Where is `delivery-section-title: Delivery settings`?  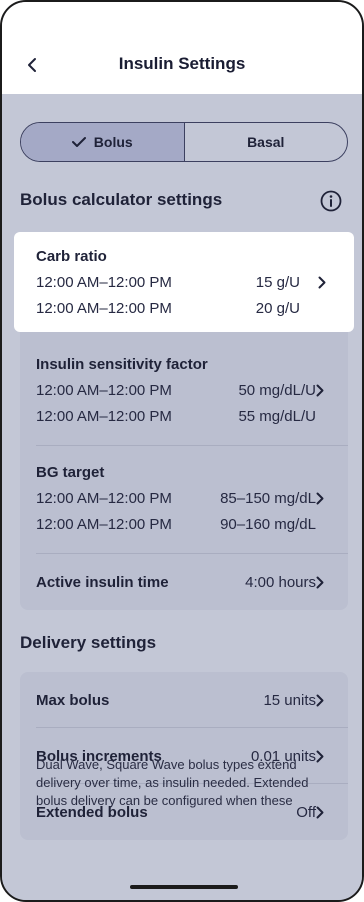 delivery-section-title: Delivery settings is located at coordinates (88, 642).